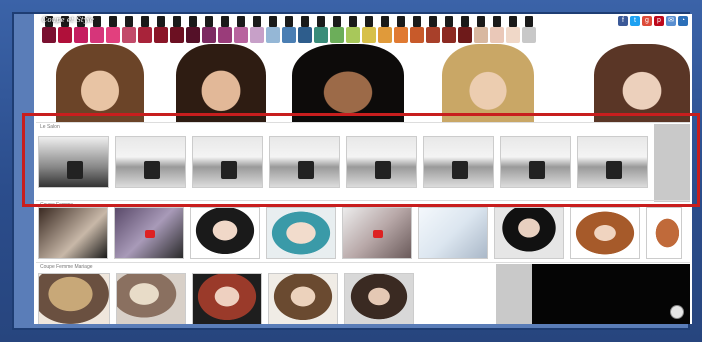 The image size is (702, 342). I want to click on coupe-femme-gallery, so click(360, 233).